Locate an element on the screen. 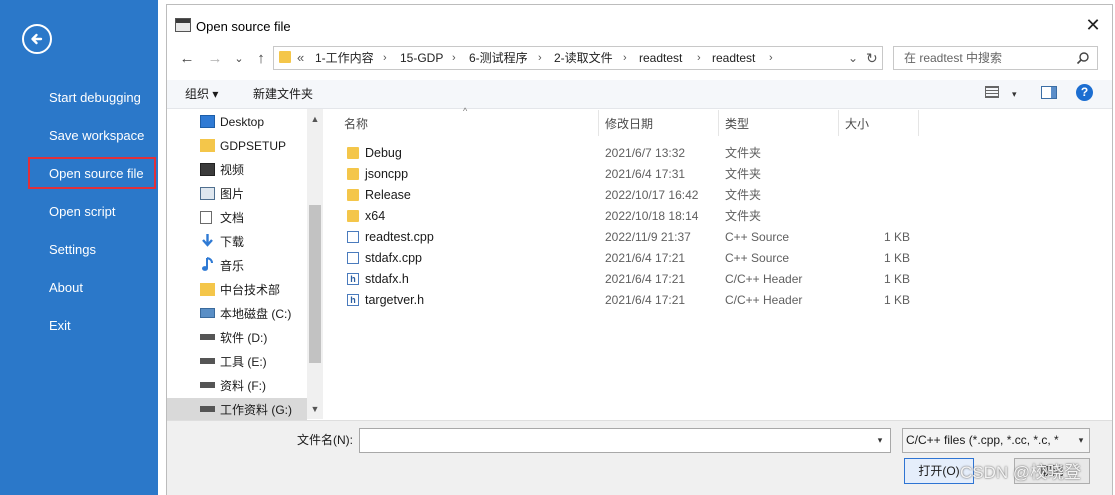  organize-menu: 组织 ▾ is located at coordinates (201, 94).